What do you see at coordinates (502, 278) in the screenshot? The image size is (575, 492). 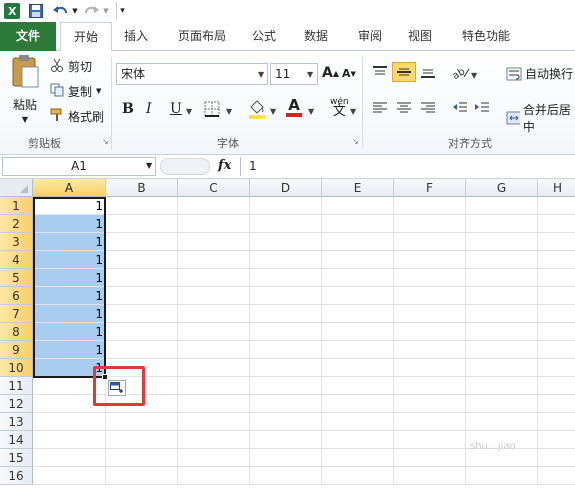 I see `cell-g5` at bounding box center [502, 278].